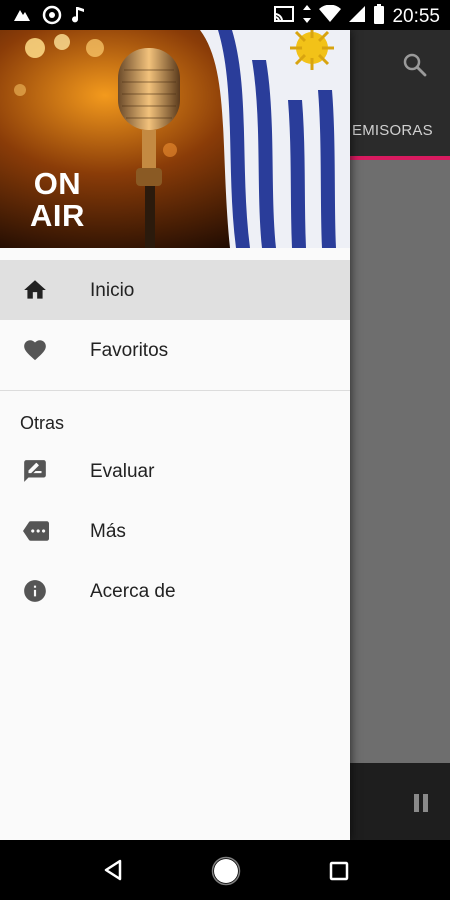 Image resolution: width=450 pixels, height=900 pixels. What do you see at coordinates (108, 531) in the screenshot?
I see `menu-item-label: Más` at bounding box center [108, 531].